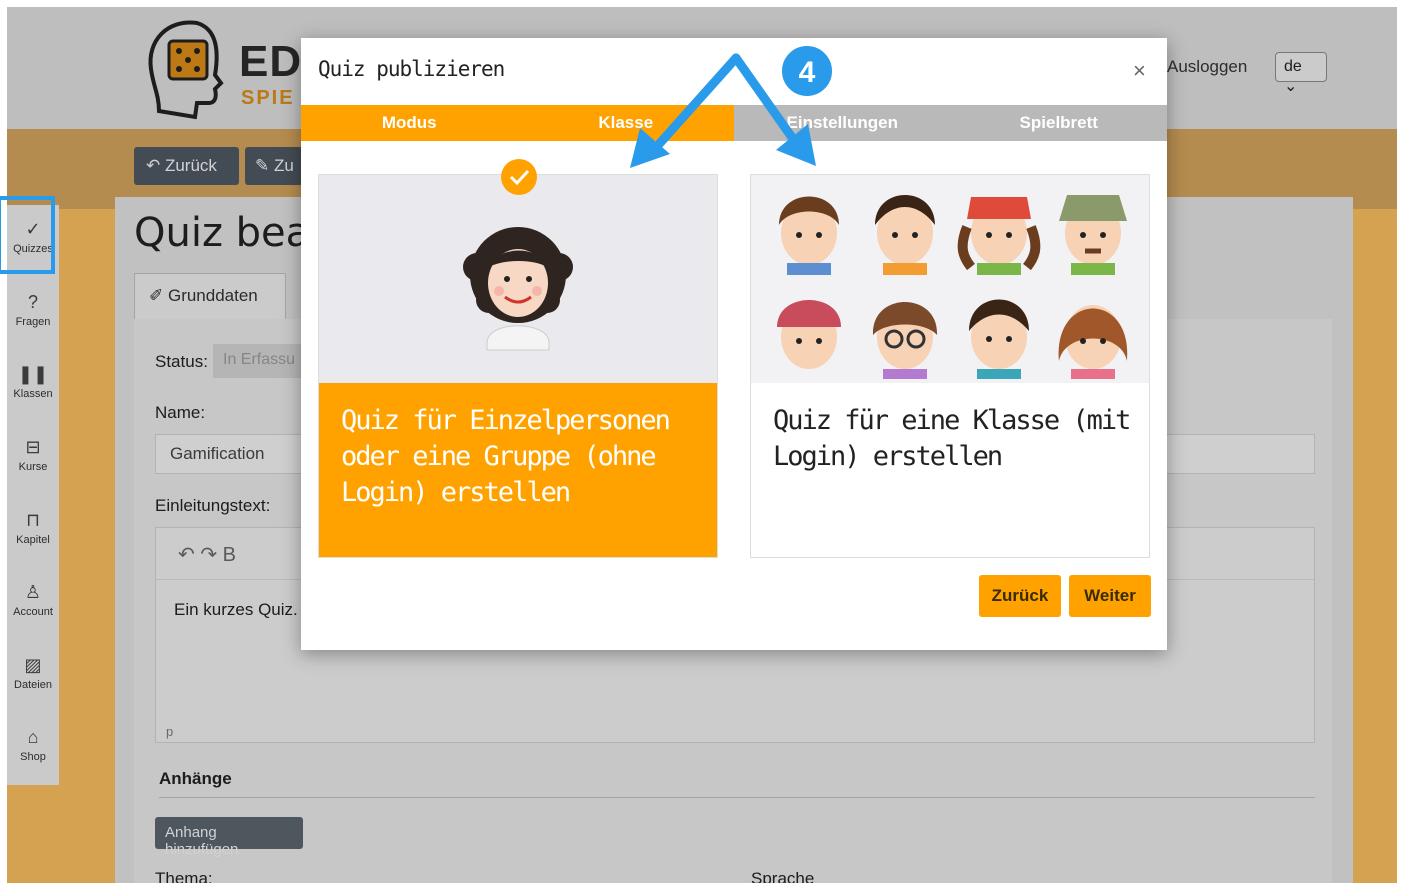 This screenshot has width=1401, height=883. What do you see at coordinates (411, 69) in the screenshot?
I see `modal-title: Quiz publizieren` at bounding box center [411, 69].